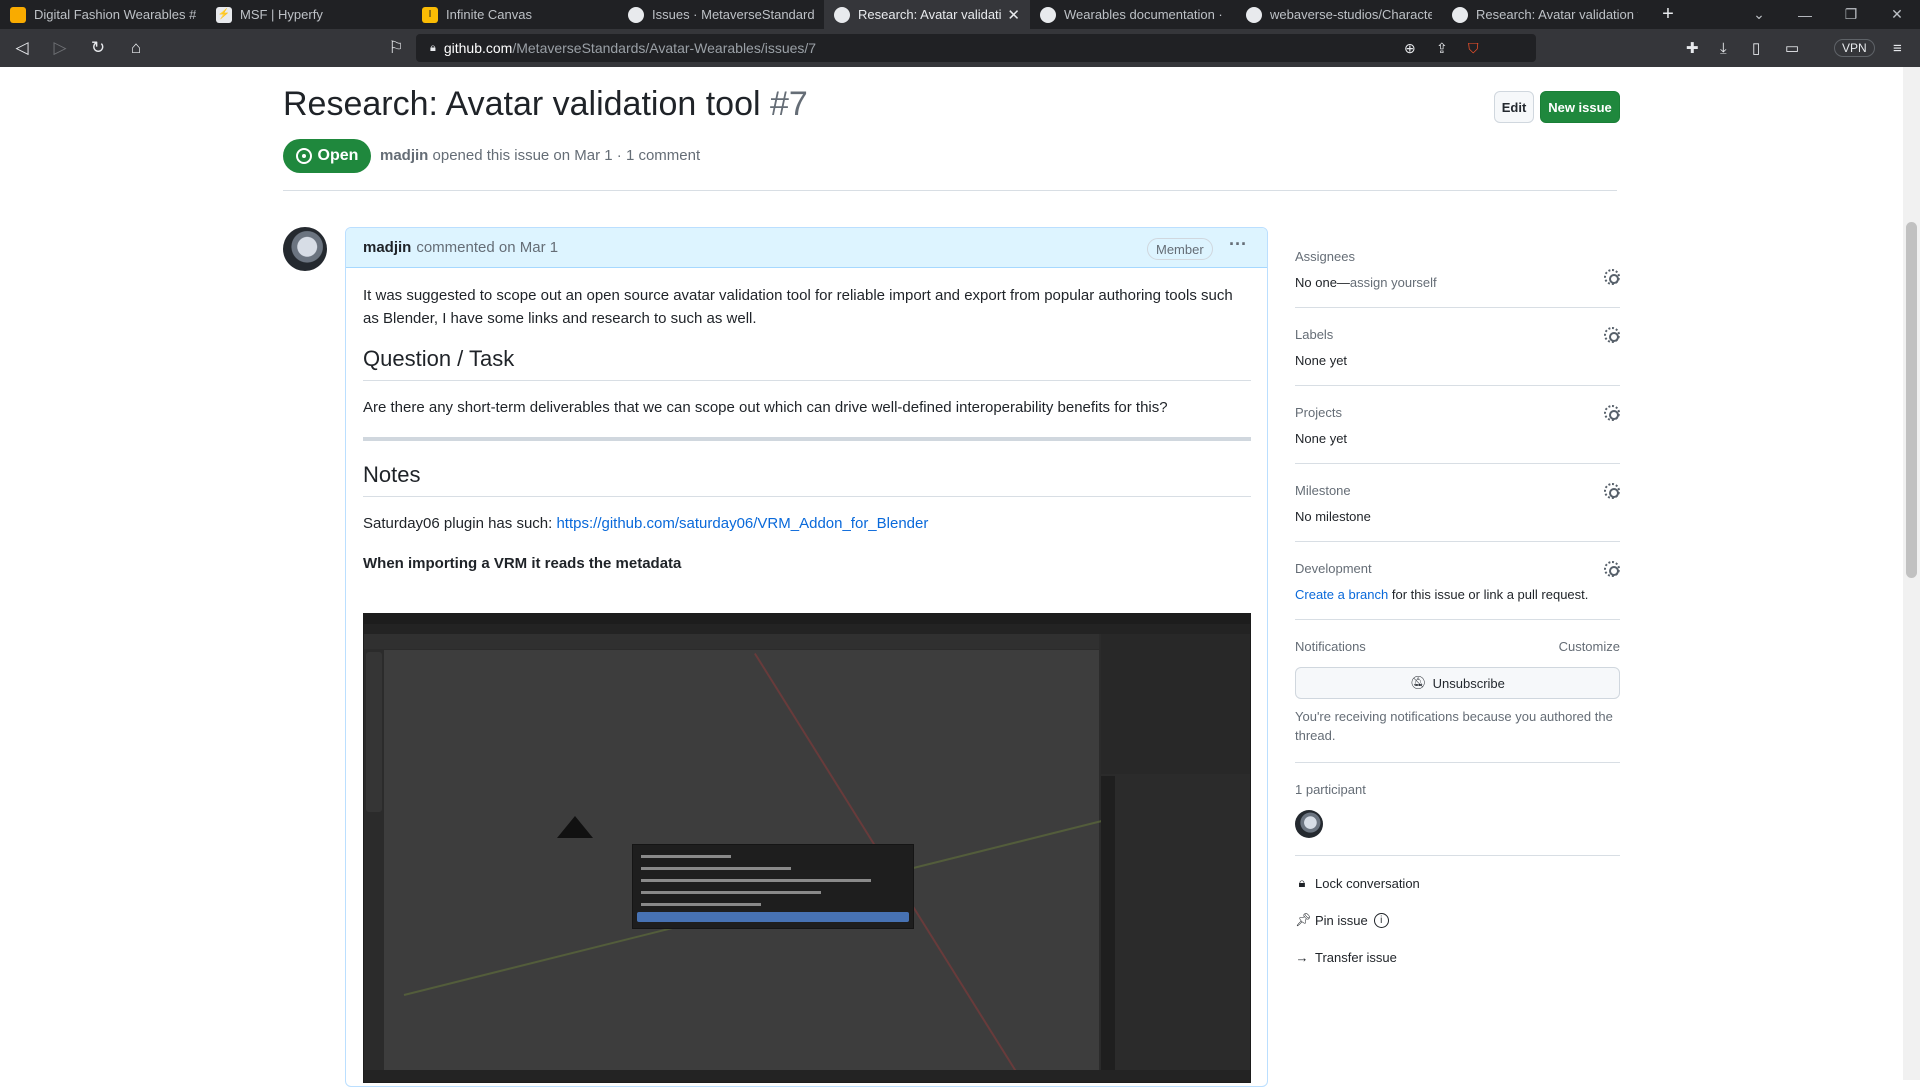 This screenshot has width=1920, height=1087. Describe the element at coordinates (1457, 257) in the screenshot. I see `assignees-title: Assignees` at that location.